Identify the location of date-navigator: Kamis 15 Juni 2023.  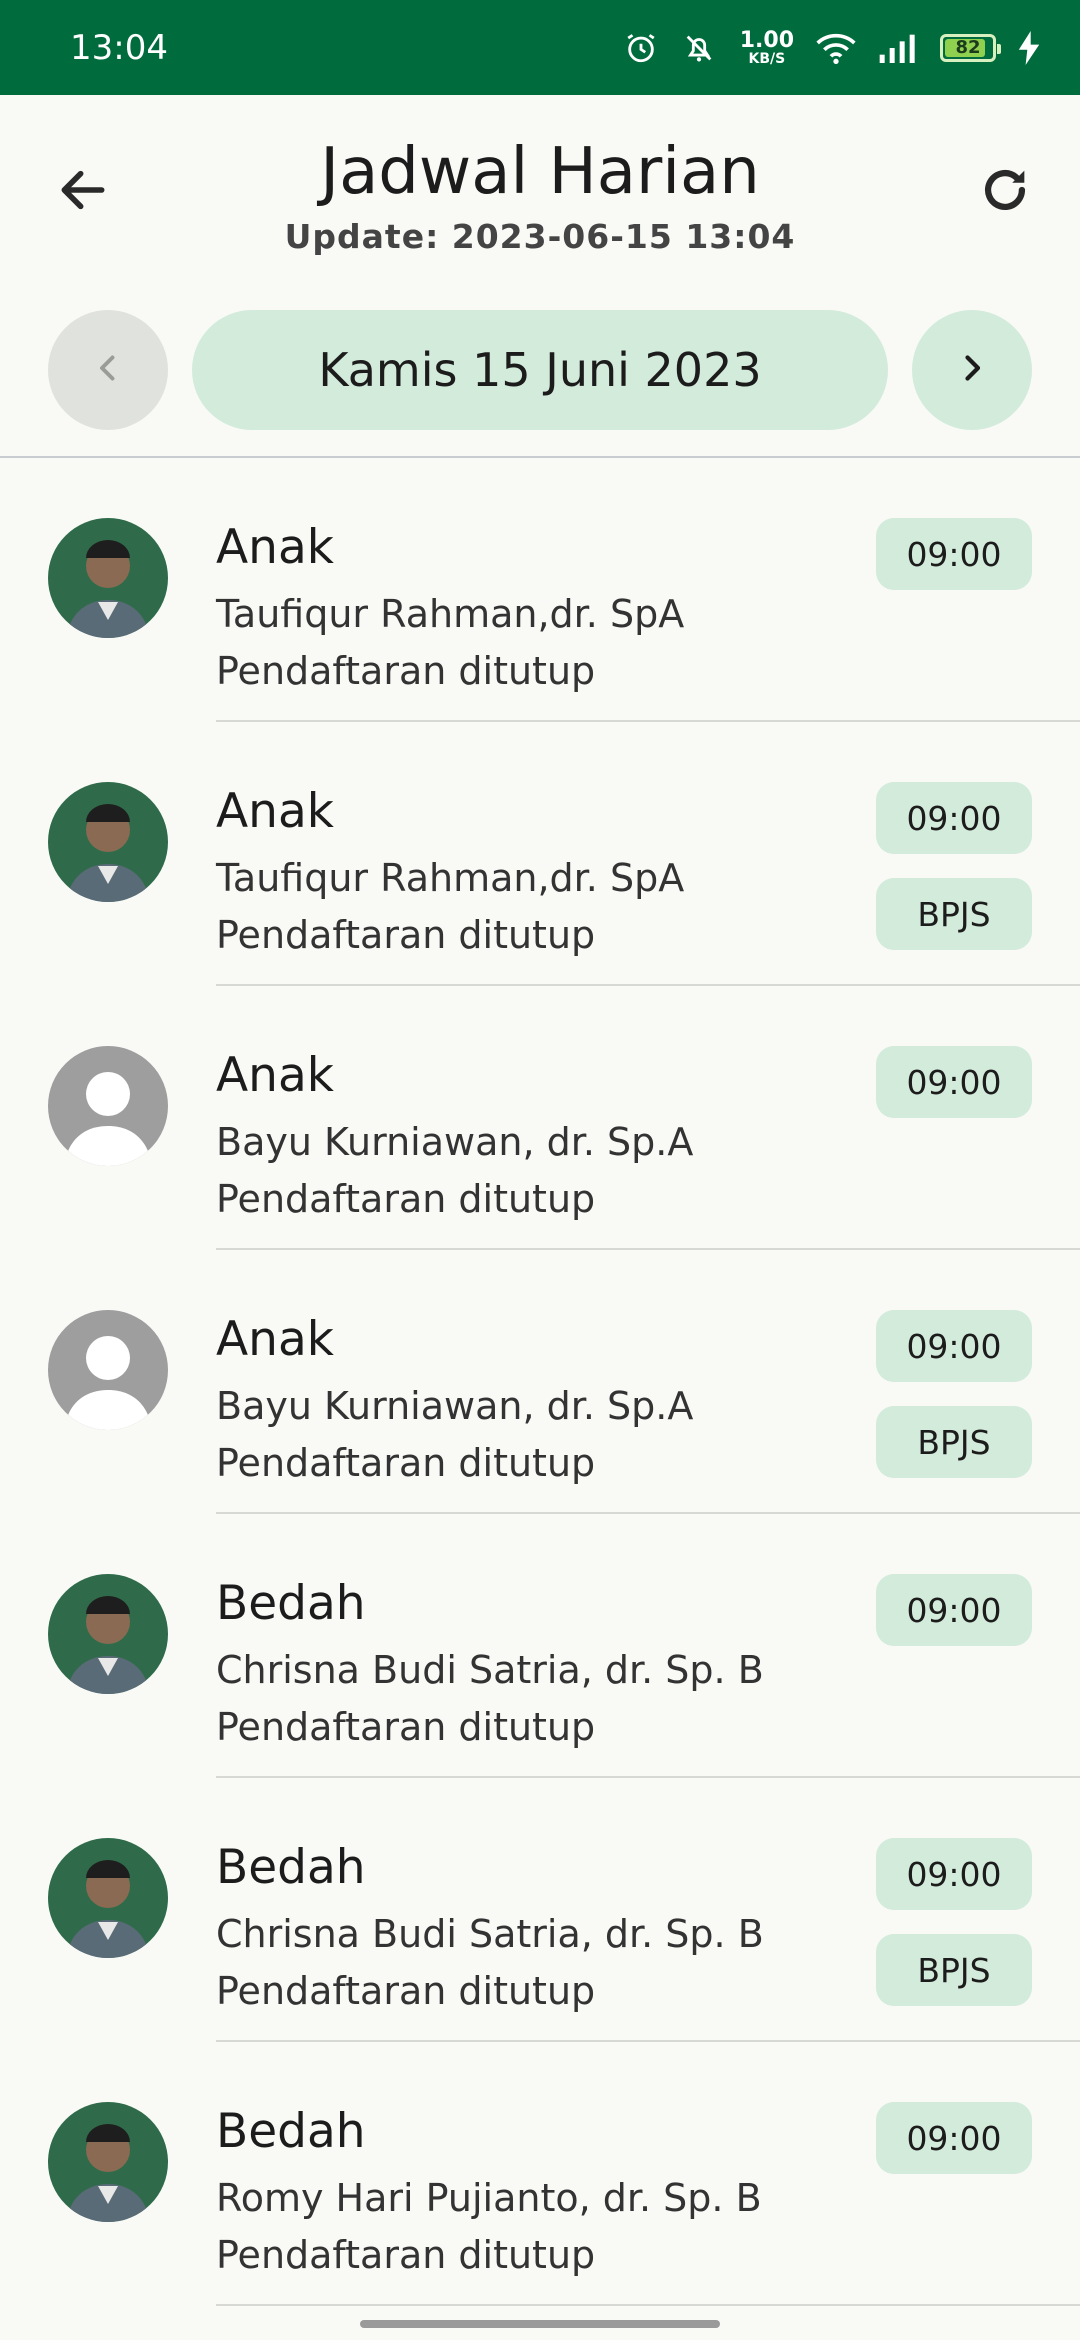
(540, 371).